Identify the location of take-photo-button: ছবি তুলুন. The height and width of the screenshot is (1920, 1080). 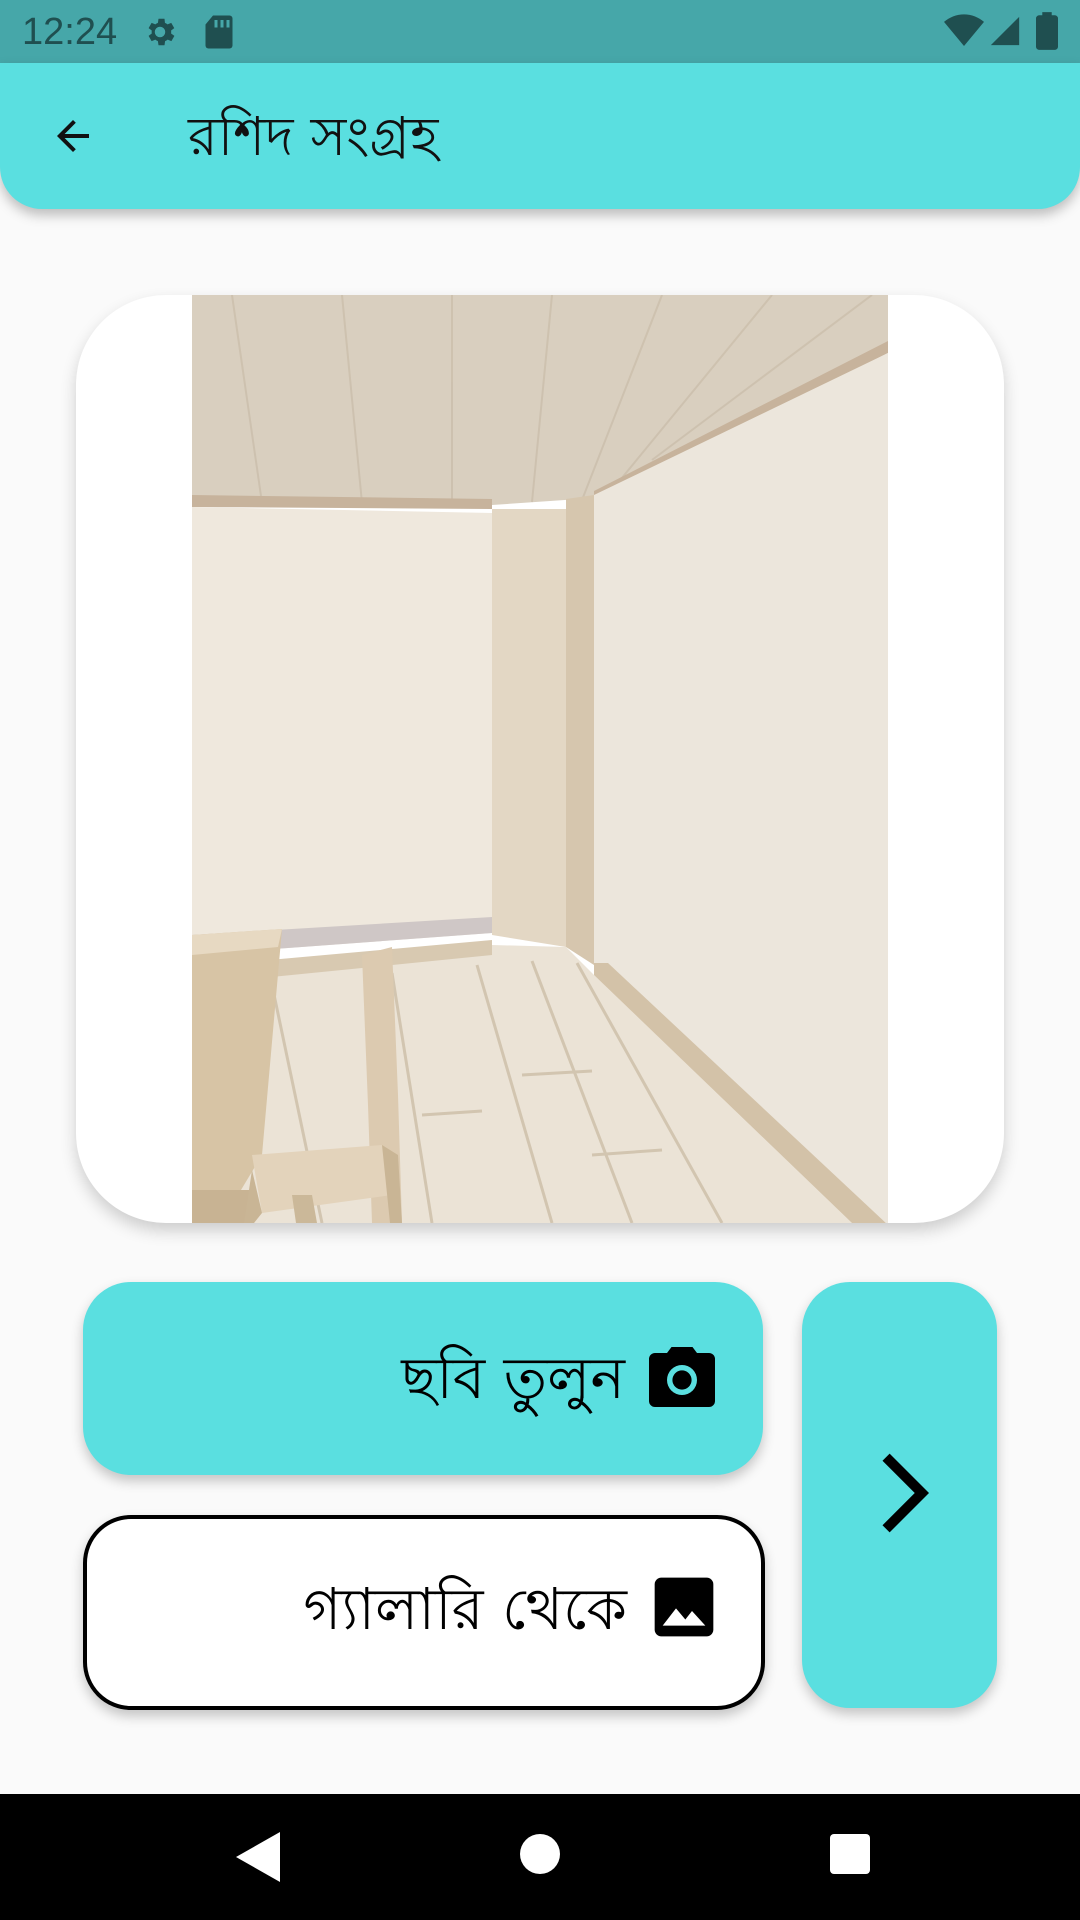
(423, 1378).